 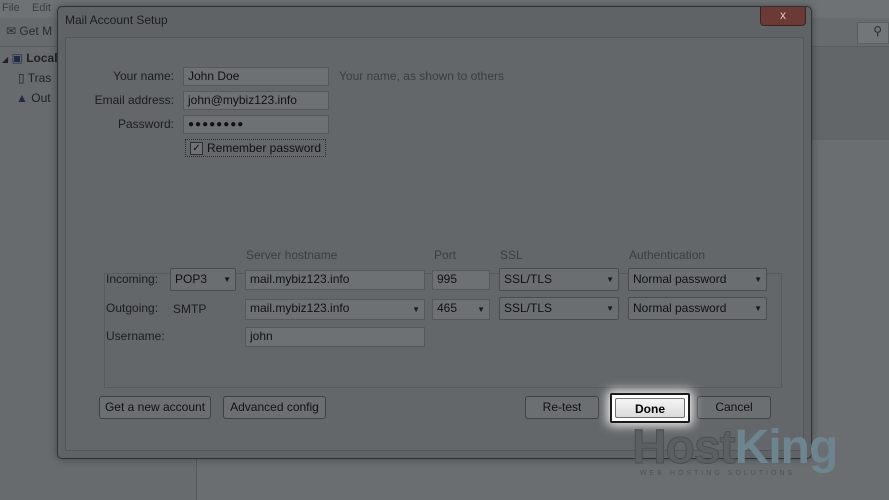 I want to click on header-server-hostname: Server hostname, so click(x=292, y=255).